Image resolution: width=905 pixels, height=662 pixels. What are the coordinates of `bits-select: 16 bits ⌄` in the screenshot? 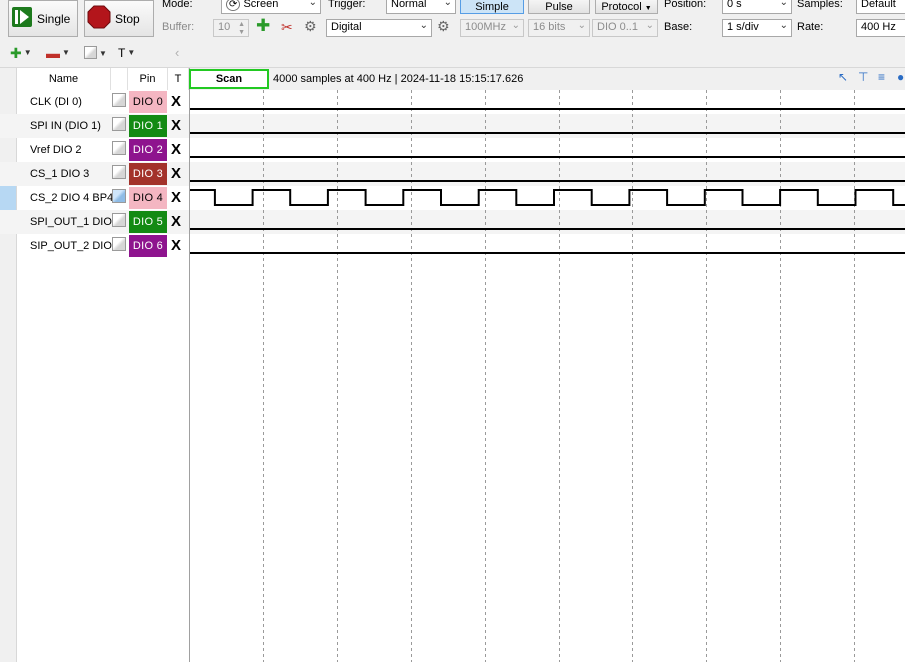 It's located at (559, 28).